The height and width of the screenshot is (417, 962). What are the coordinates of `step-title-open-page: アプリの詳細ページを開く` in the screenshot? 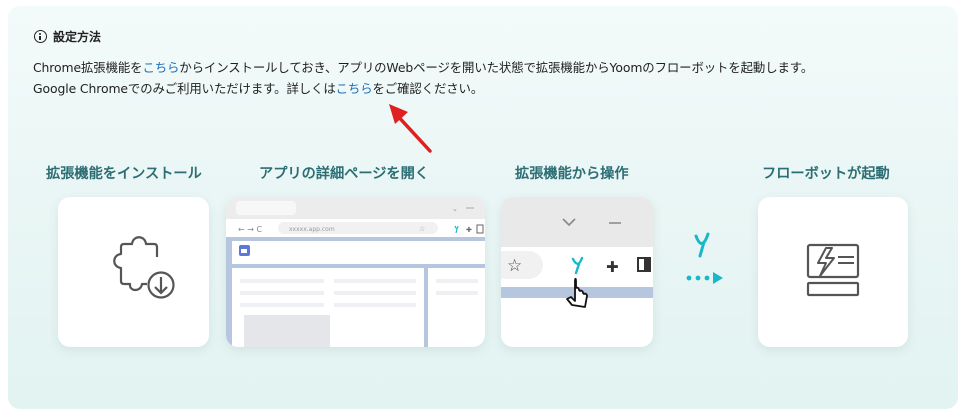 It's located at (344, 174).